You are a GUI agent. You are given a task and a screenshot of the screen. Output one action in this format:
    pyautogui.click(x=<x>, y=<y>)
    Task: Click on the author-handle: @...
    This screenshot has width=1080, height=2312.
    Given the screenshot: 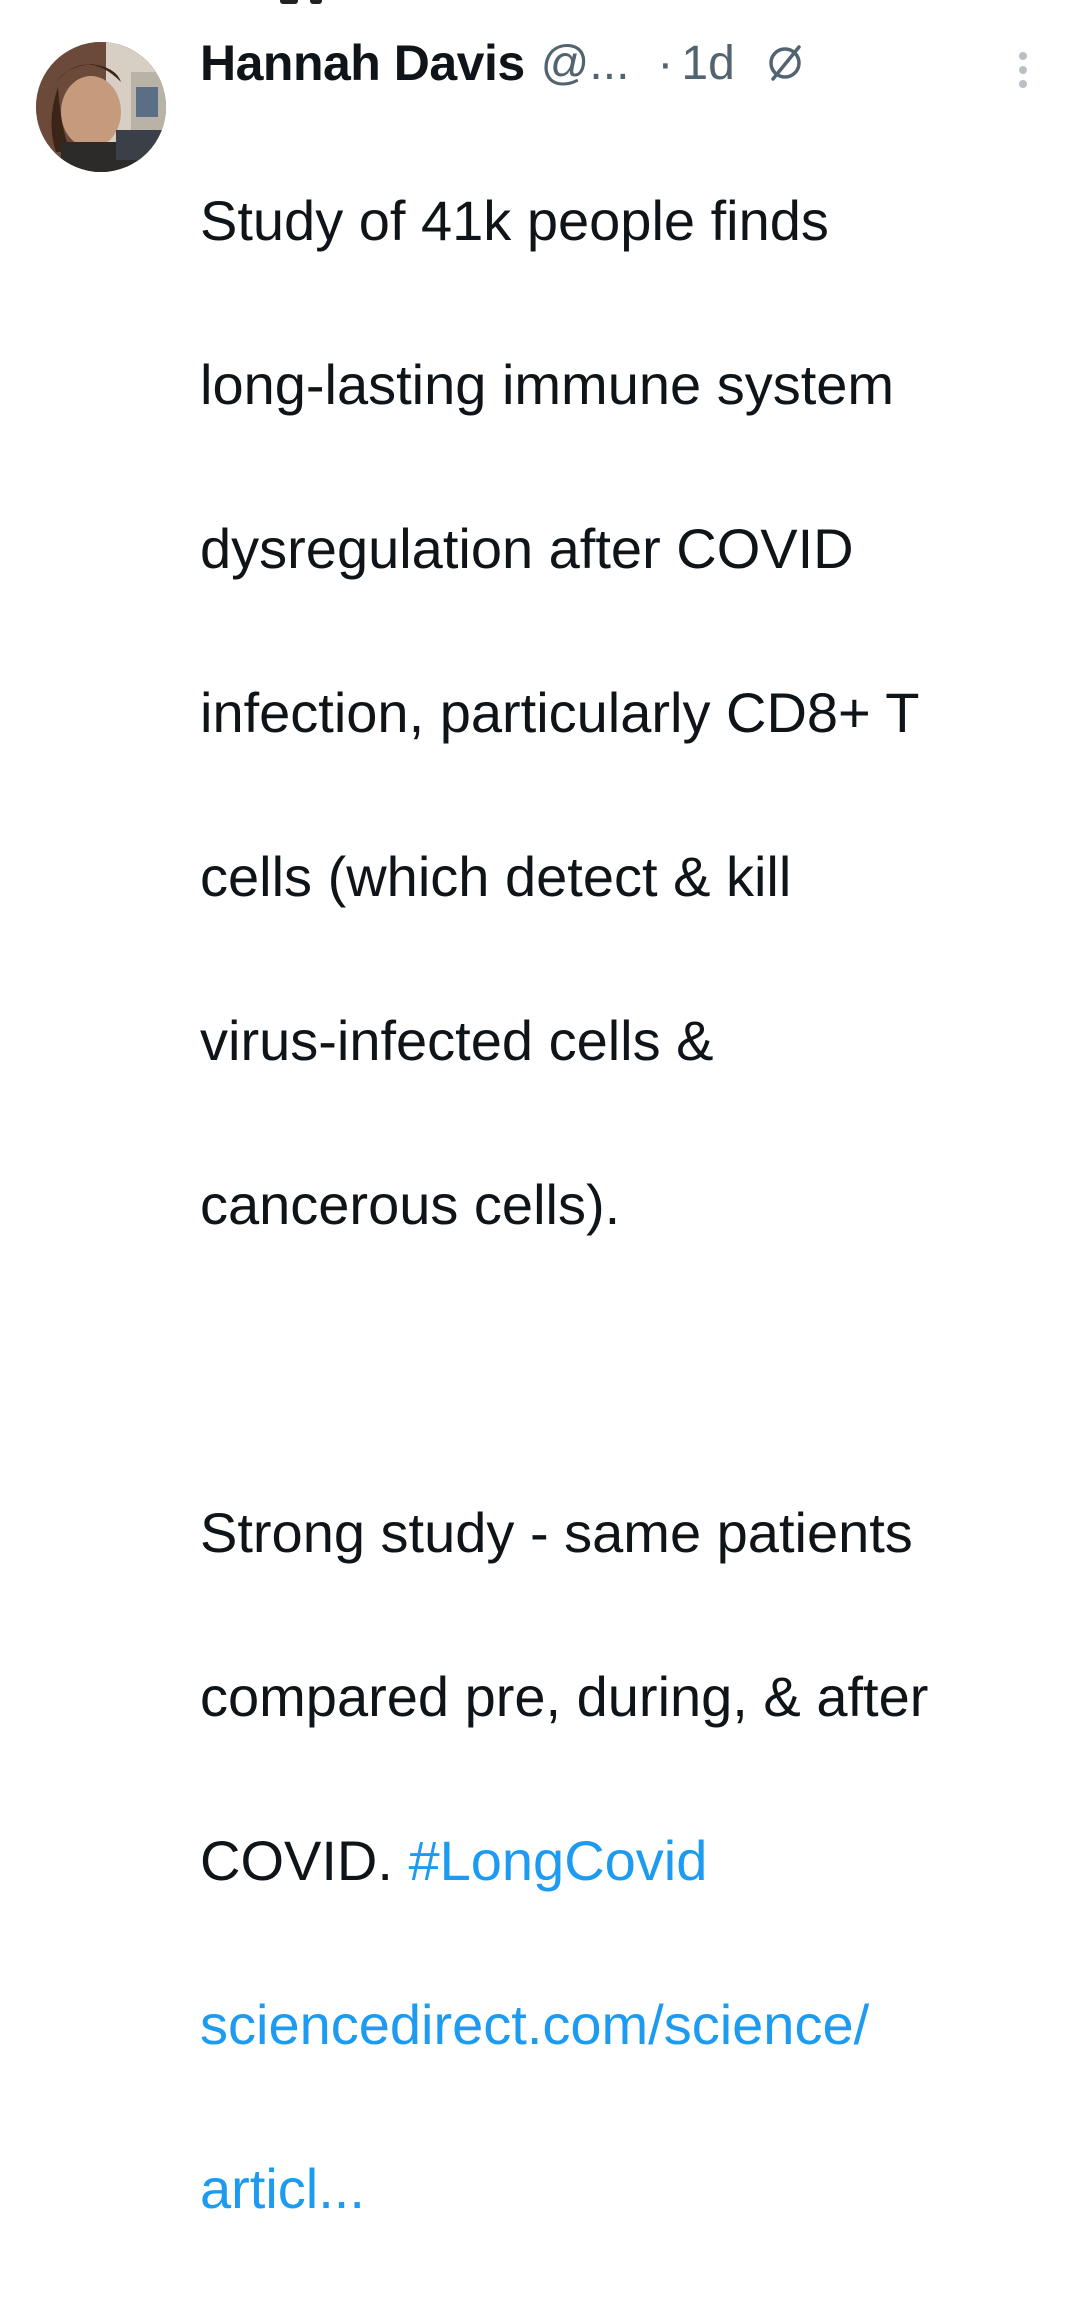 What is the action you would take?
    pyautogui.click(x=585, y=63)
    